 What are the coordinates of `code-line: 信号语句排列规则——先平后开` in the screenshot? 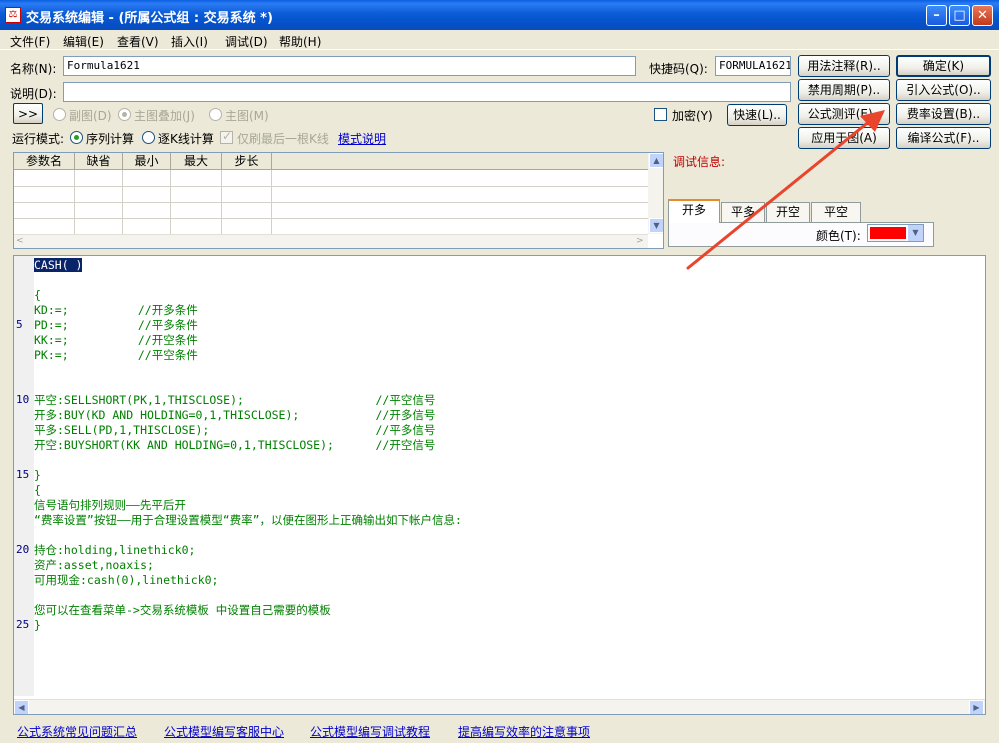 It's located at (110, 505).